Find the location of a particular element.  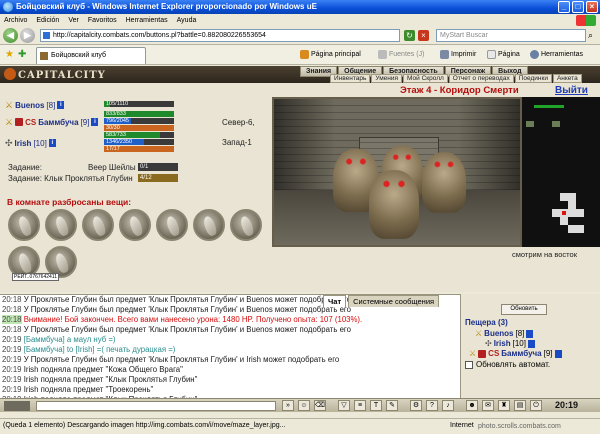

swords-icon: ⚔ is located at coordinates (9, 104).